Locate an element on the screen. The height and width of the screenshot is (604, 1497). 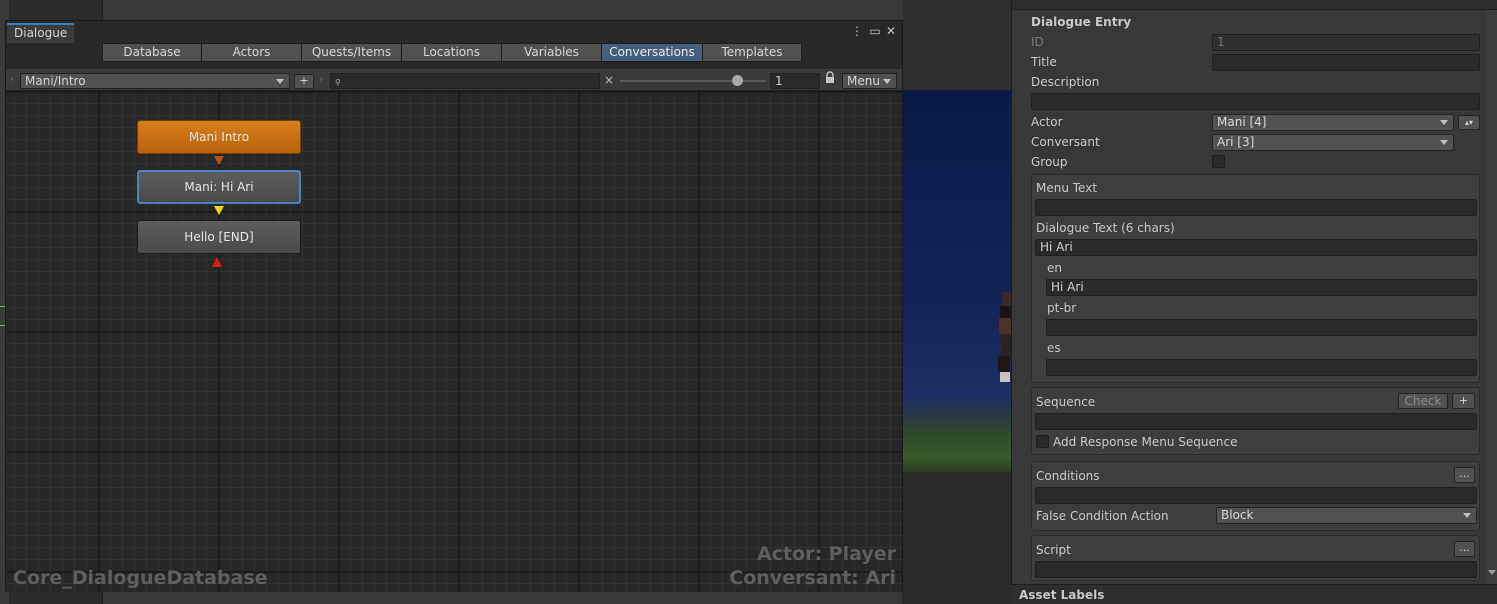
script-field is located at coordinates (1256, 569).